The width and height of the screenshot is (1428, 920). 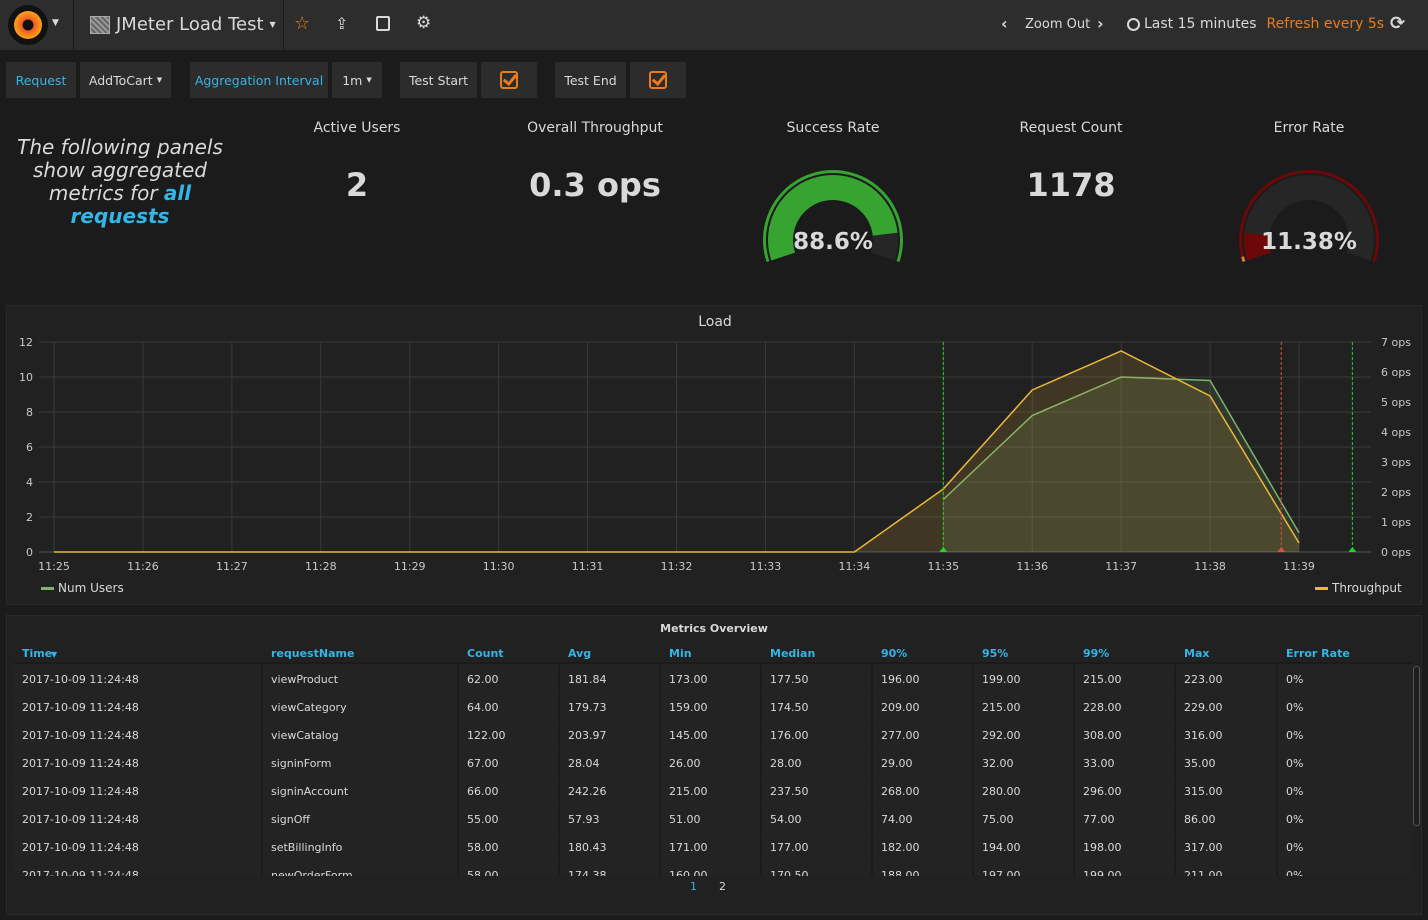 What do you see at coordinates (584, 763) in the screenshot?
I see `table-cell: 28.04` at bounding box center [584, 763].